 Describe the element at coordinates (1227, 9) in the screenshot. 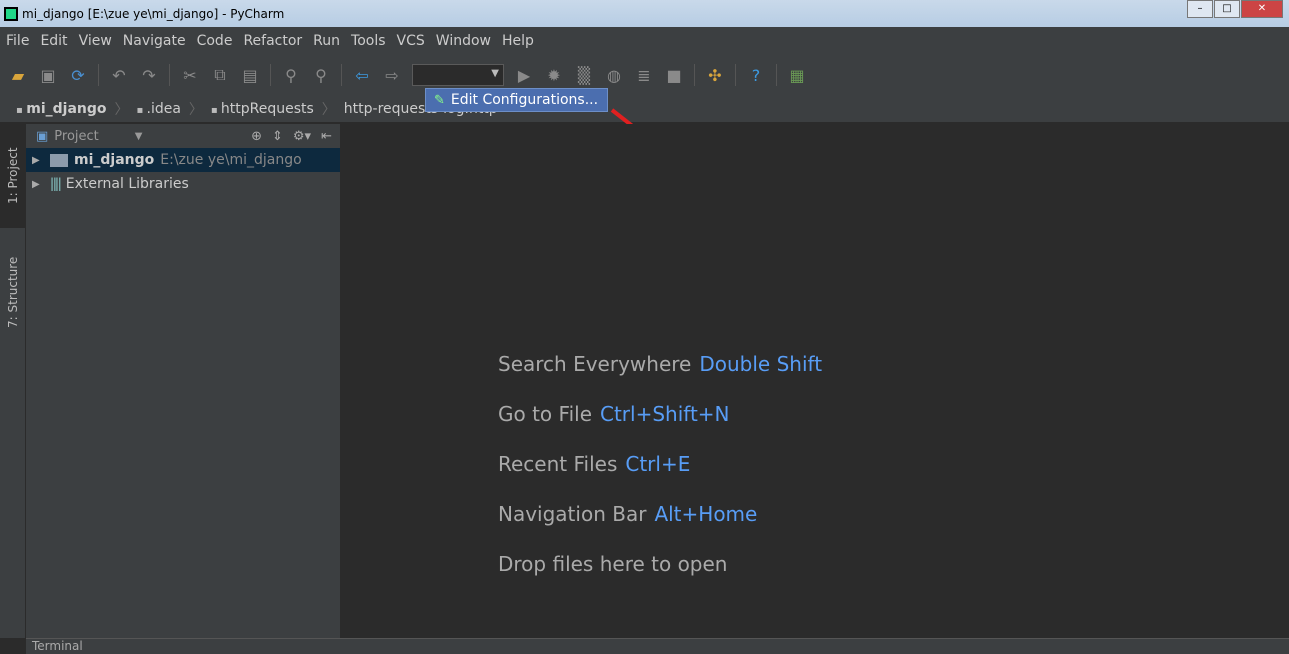

I see `maximize-button: □` at that location.